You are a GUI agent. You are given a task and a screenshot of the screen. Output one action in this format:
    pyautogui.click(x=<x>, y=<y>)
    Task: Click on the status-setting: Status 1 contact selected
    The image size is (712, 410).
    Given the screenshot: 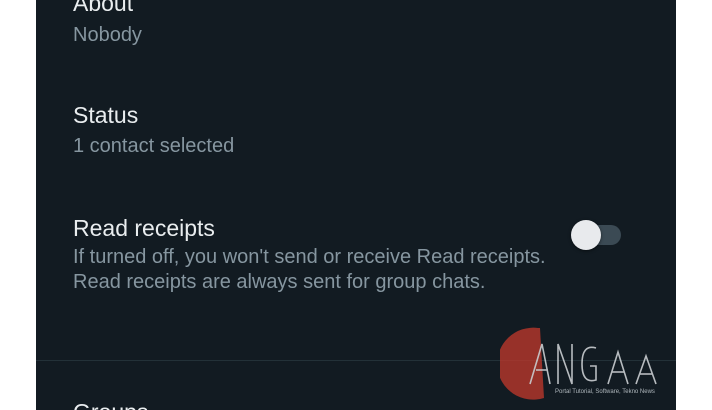 What is the action you would take?
    pyautogui.click(x=354, y=130)
    